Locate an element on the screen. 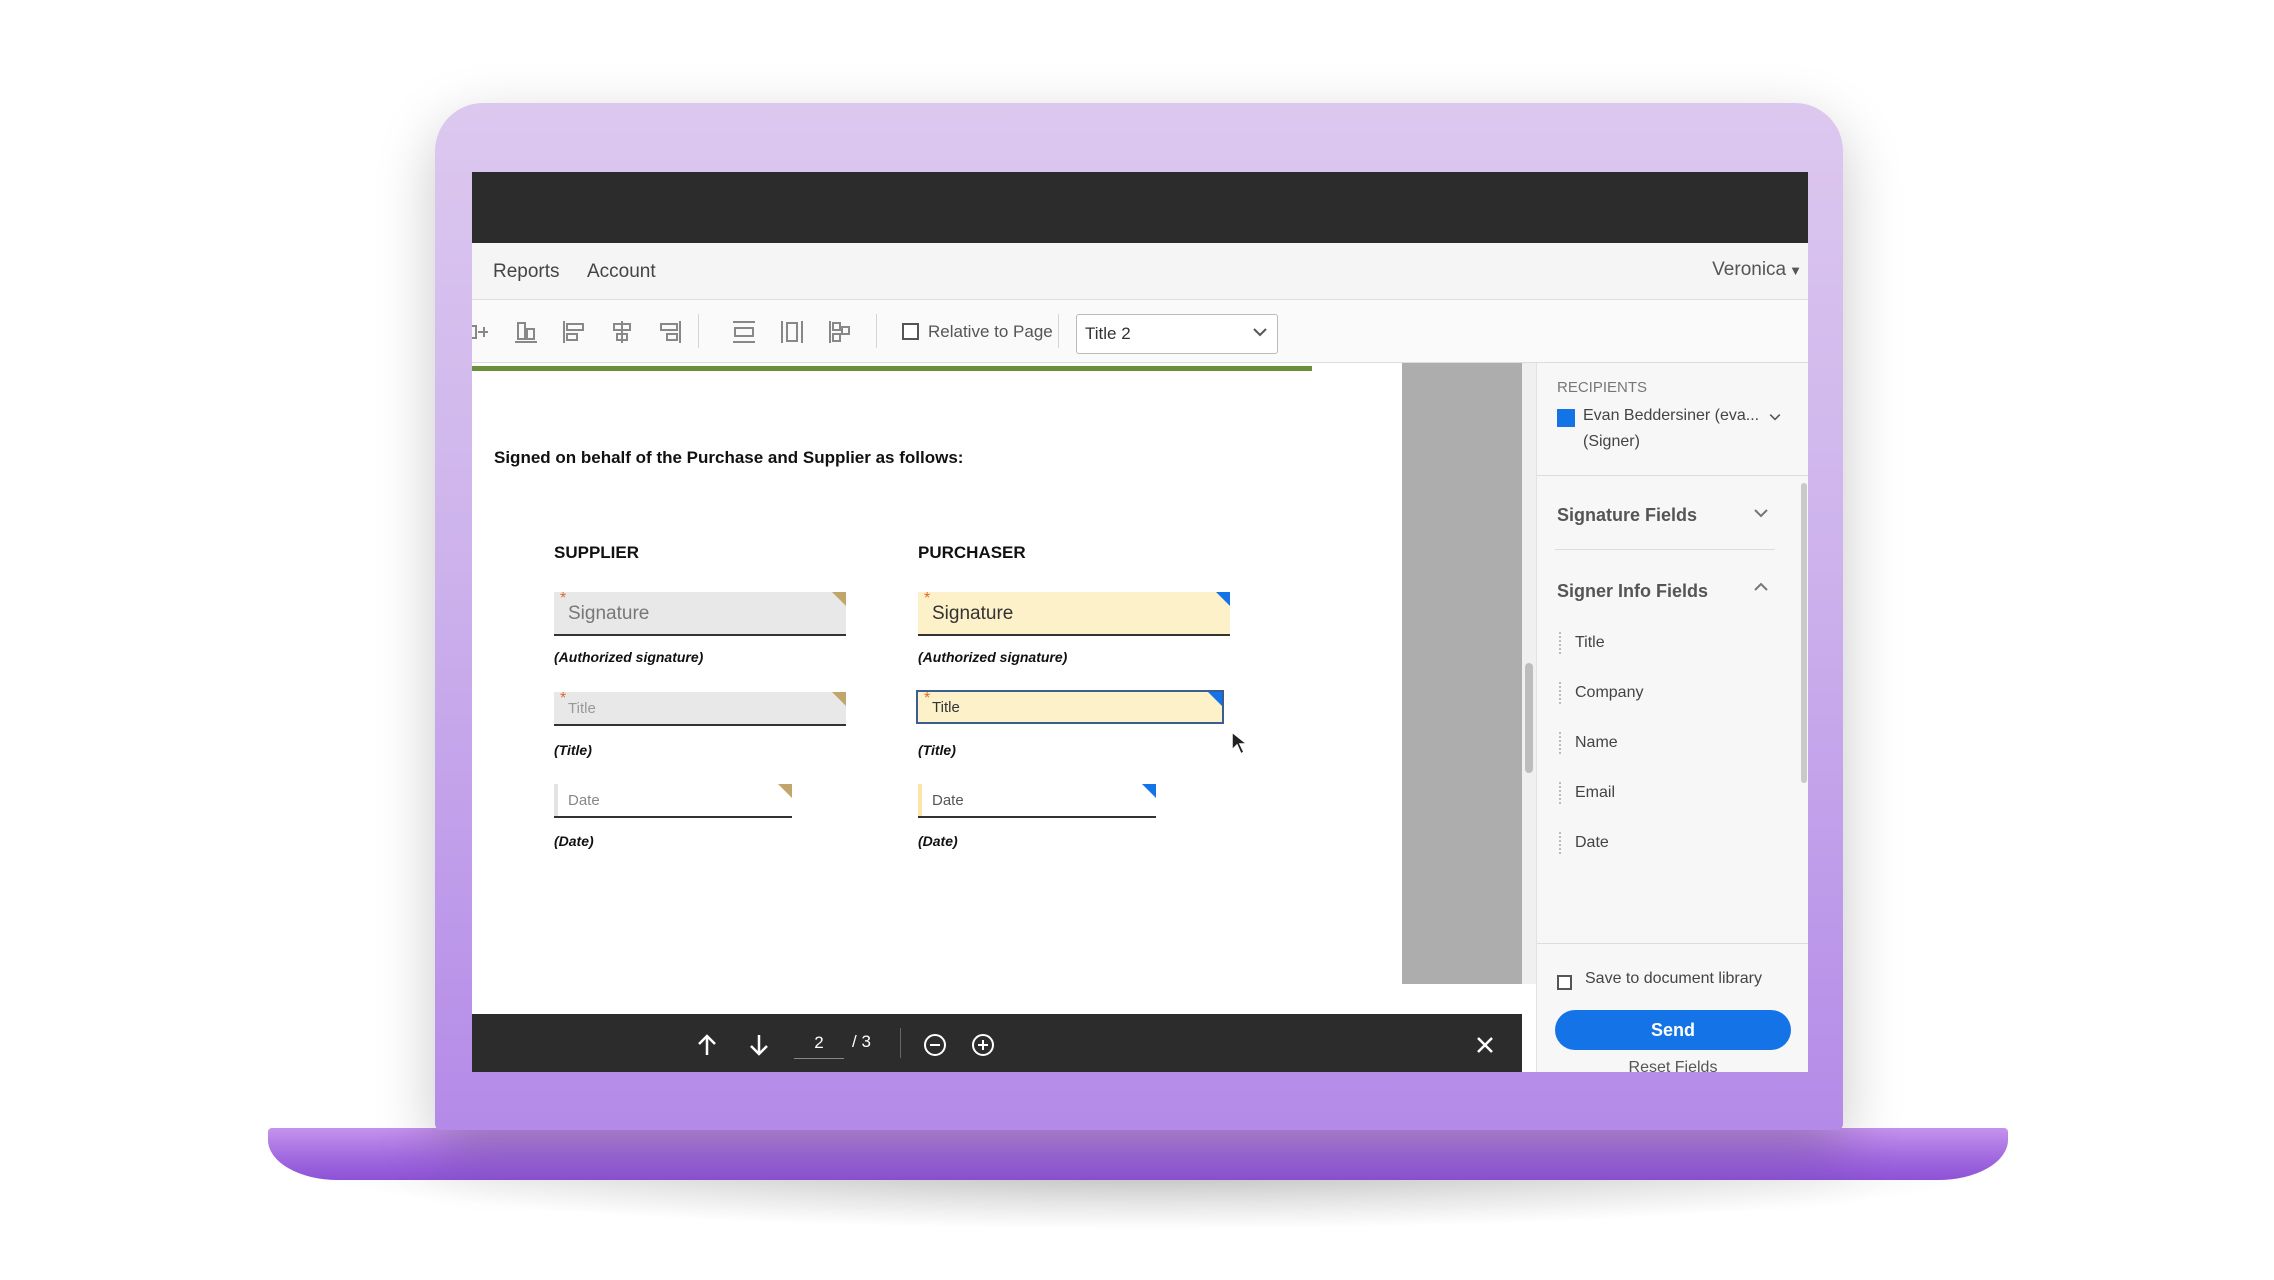  supplier-date-field: Date is located at coordinates (673, 801).